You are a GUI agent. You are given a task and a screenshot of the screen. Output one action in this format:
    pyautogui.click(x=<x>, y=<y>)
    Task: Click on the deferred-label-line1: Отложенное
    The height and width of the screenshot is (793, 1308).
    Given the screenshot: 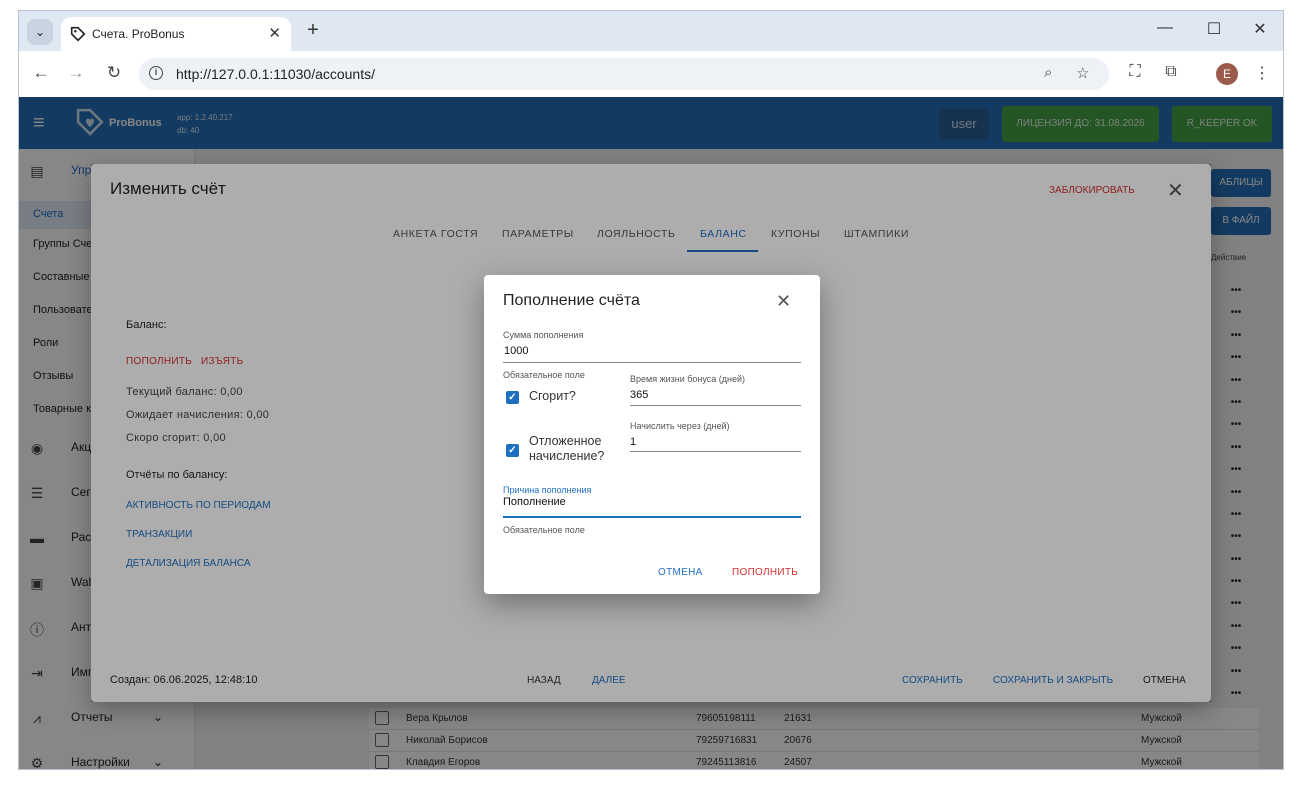 What is the action you would take?
    pyautogui.click(x=565, y=441)
    